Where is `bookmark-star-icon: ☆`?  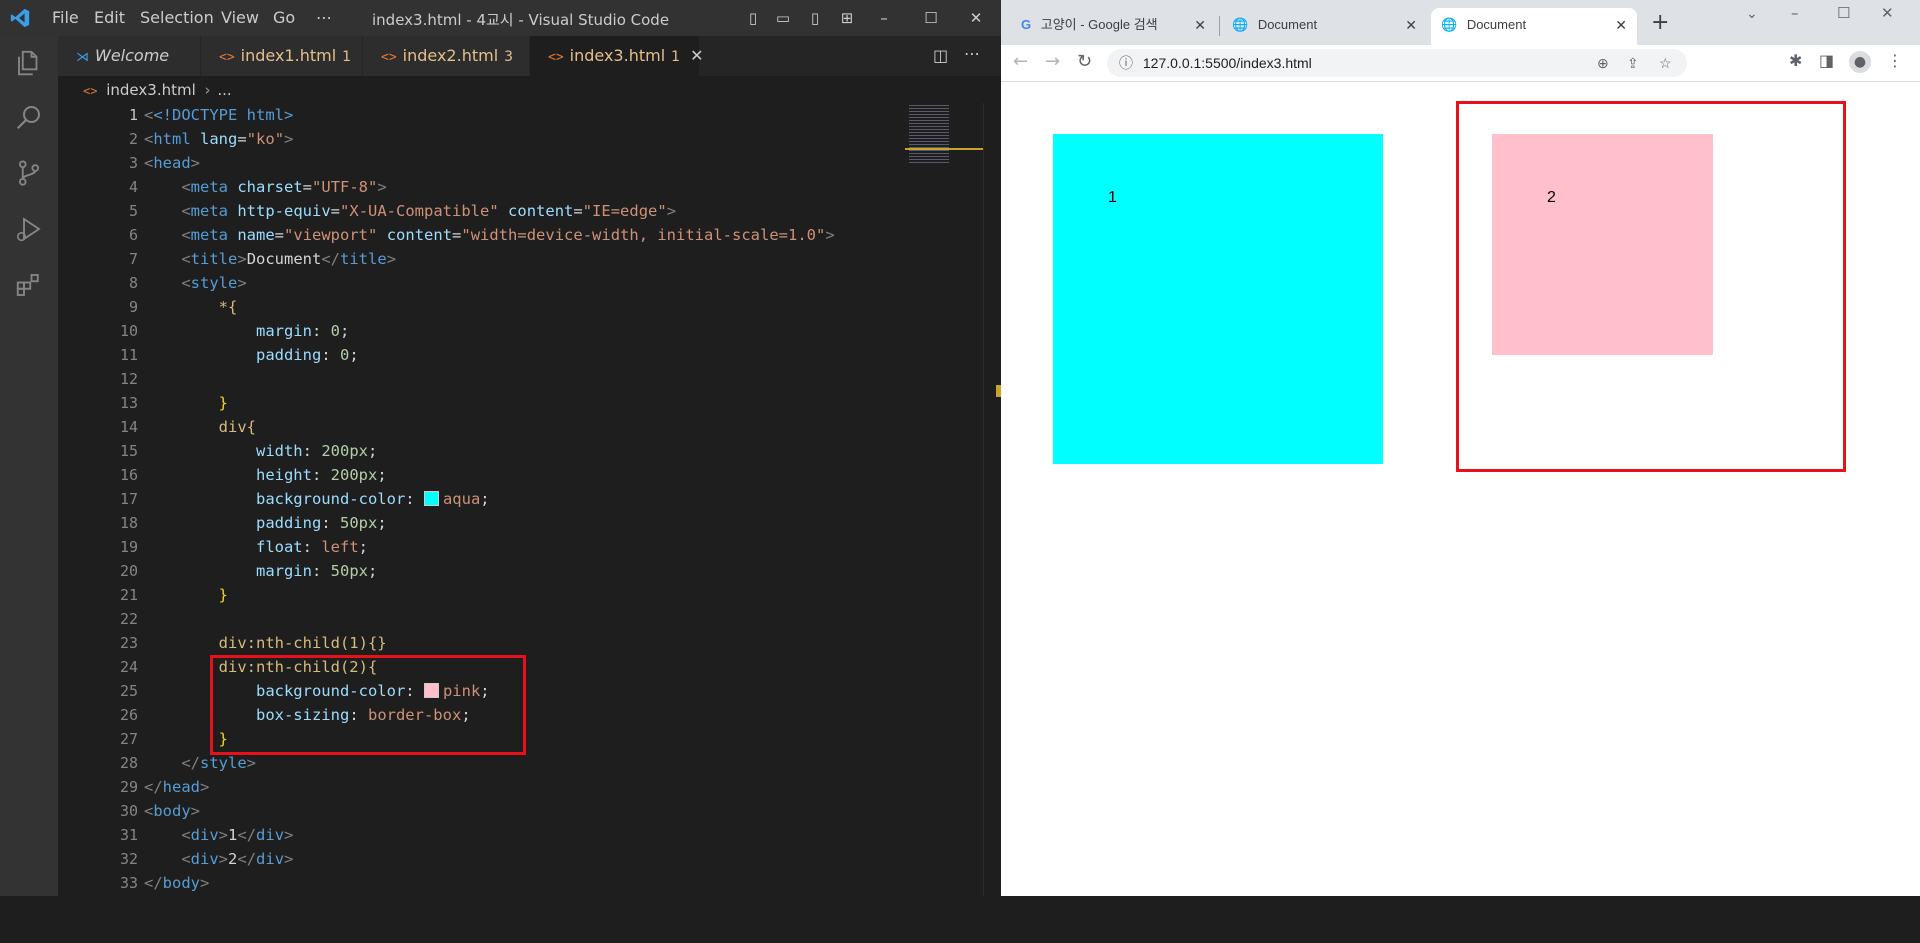 bookmark-star-icon: ☆ is located at coordinates (1665, 63).